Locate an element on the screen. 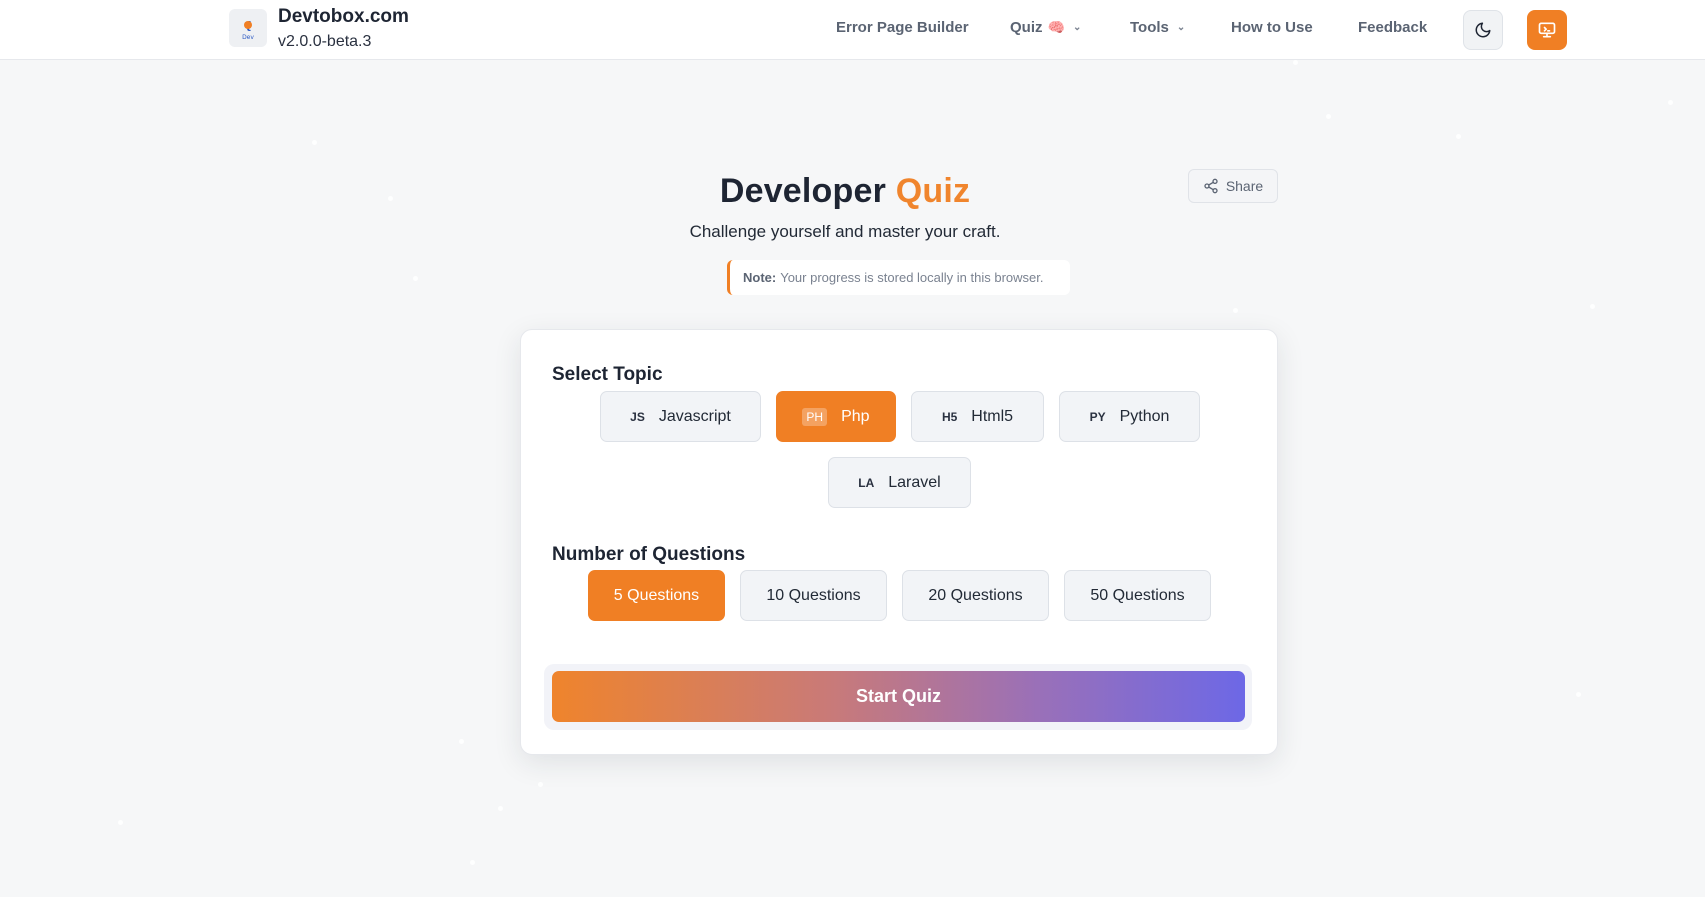 Image resolution: width=1705 pixels, height=897 pixels. topic-abbr: PH is located at coordinates (815, 416).